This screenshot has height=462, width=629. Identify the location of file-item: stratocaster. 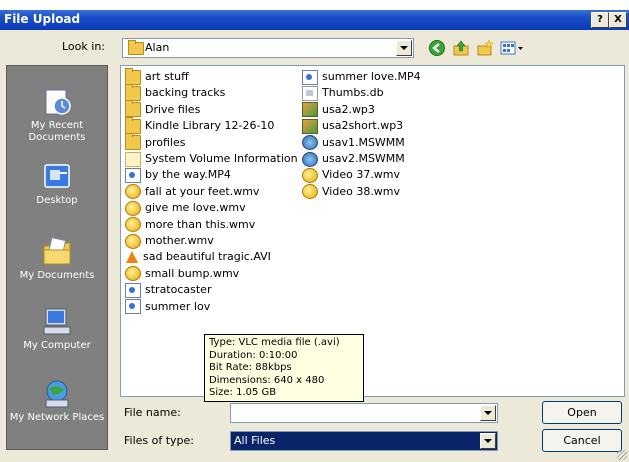
(168, 290).